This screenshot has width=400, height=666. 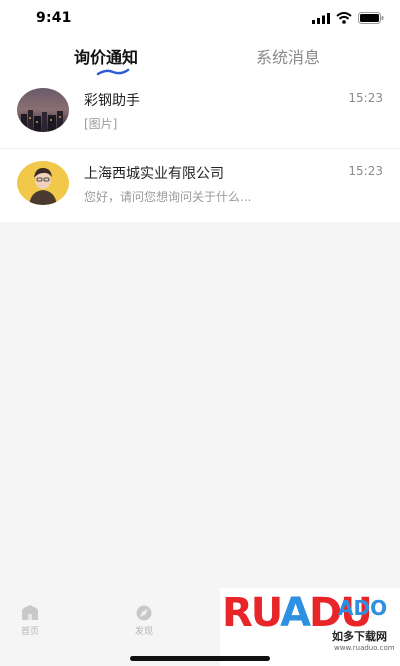 I want to click on status-icons, so click(x=348, y=18).